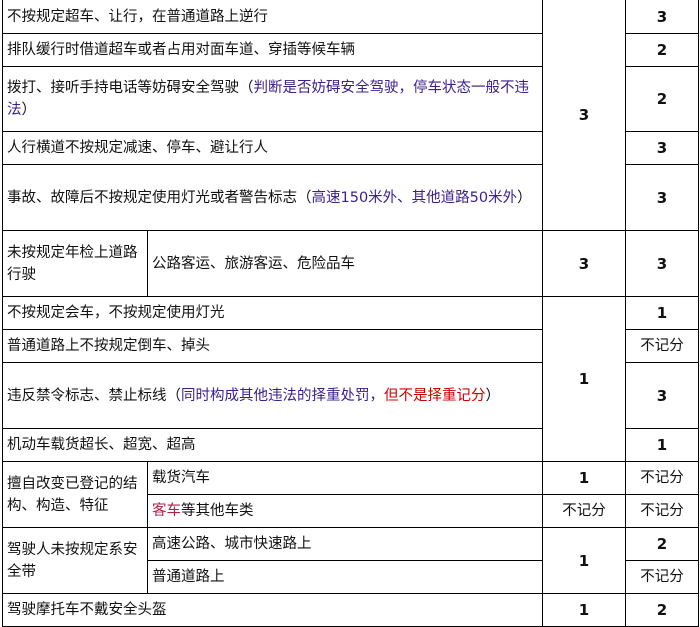 This screenshot has width=700, height=627. What do you see at coordinates (345, 478) in the screenshot?
I see `violation-desc: 载货汽车` at bounding box center [345, 478].